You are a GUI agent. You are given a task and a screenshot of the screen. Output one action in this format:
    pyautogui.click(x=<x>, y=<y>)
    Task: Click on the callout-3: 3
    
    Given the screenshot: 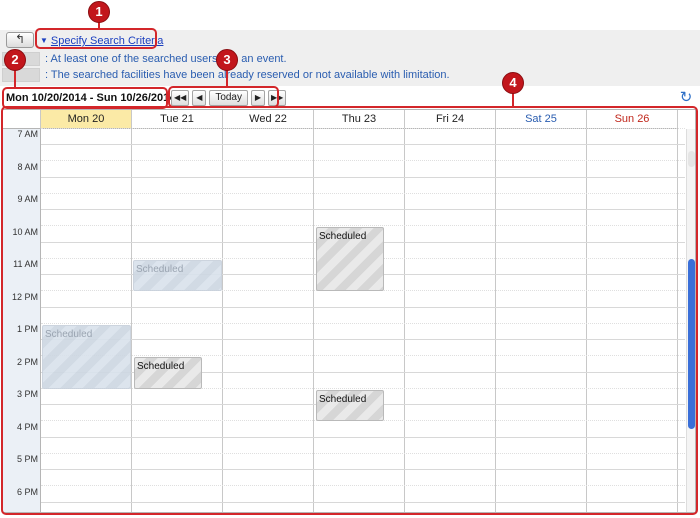 What is the action you would take?
    pyautogui.click(x=227, y=60)
    